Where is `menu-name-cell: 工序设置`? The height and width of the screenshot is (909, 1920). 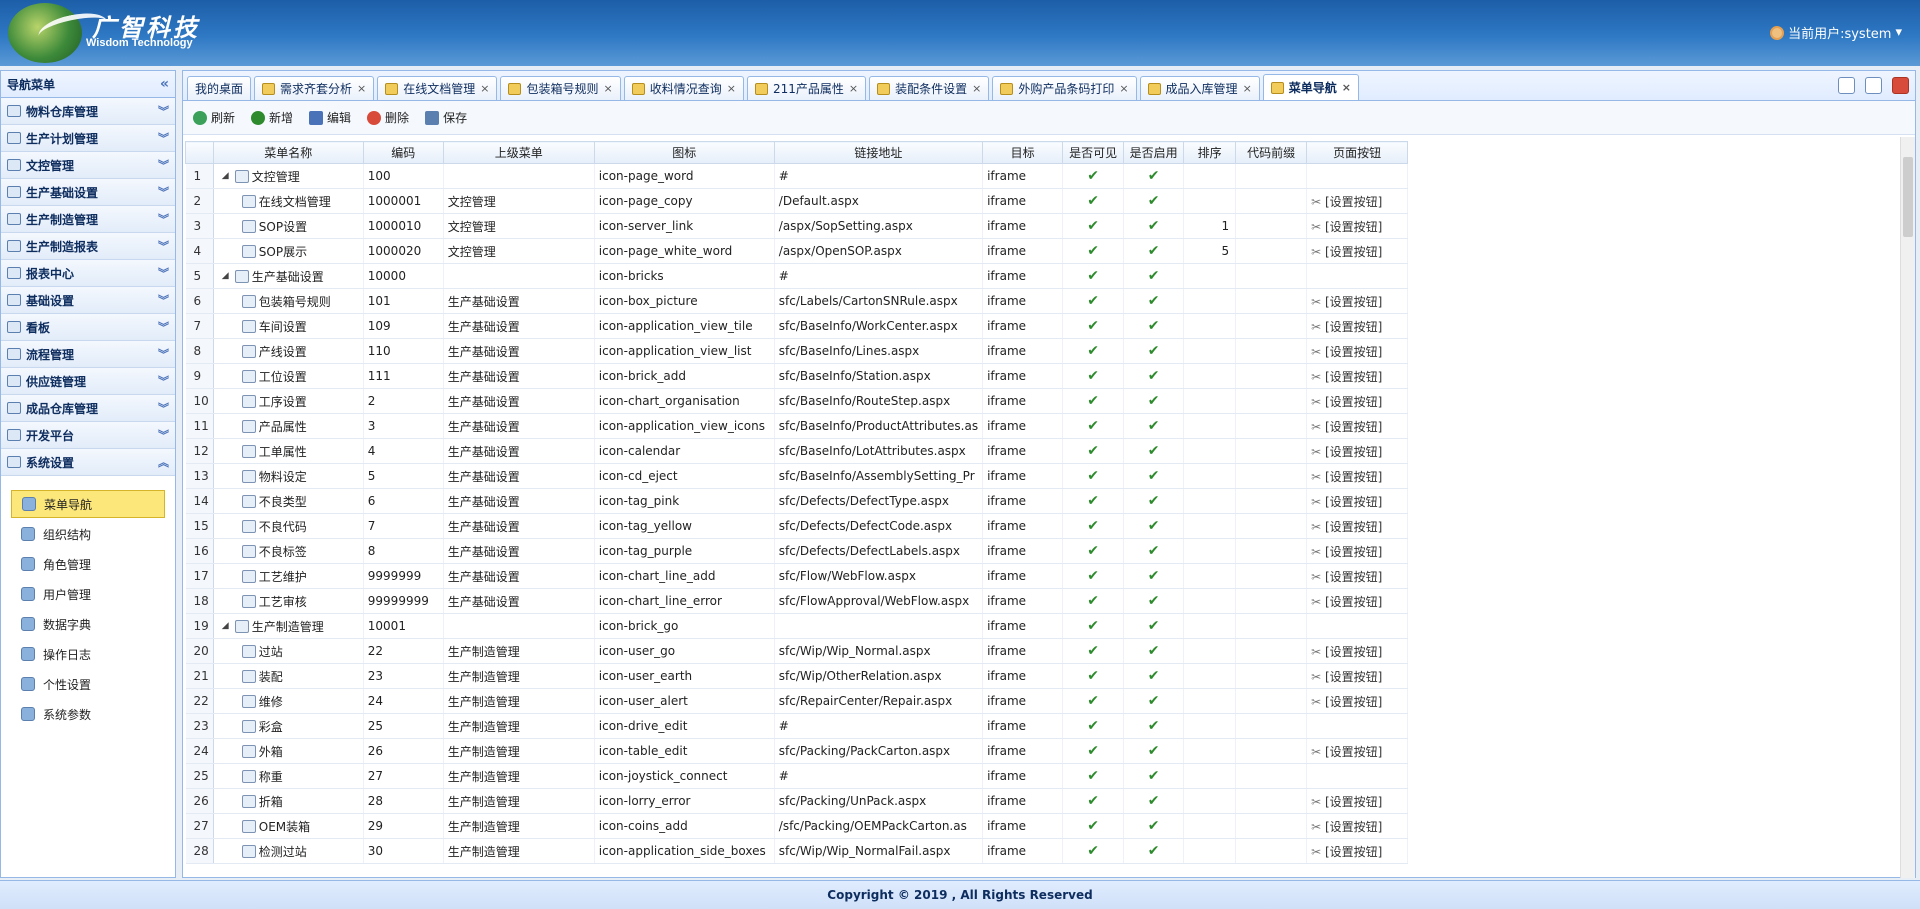
menu-name-cell: 工序设置 is located at coordinates (288, 401).